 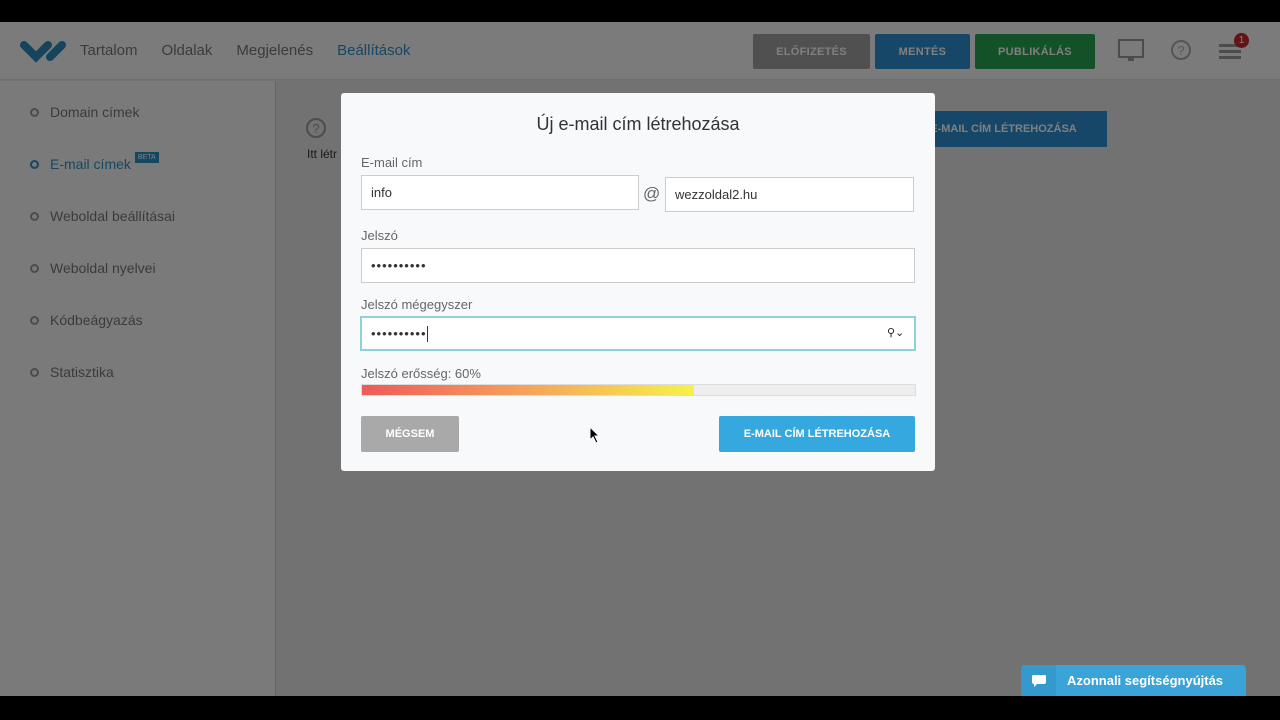 I want to click on cancel-button: MÉGSEM, so click(x=410, y=434).